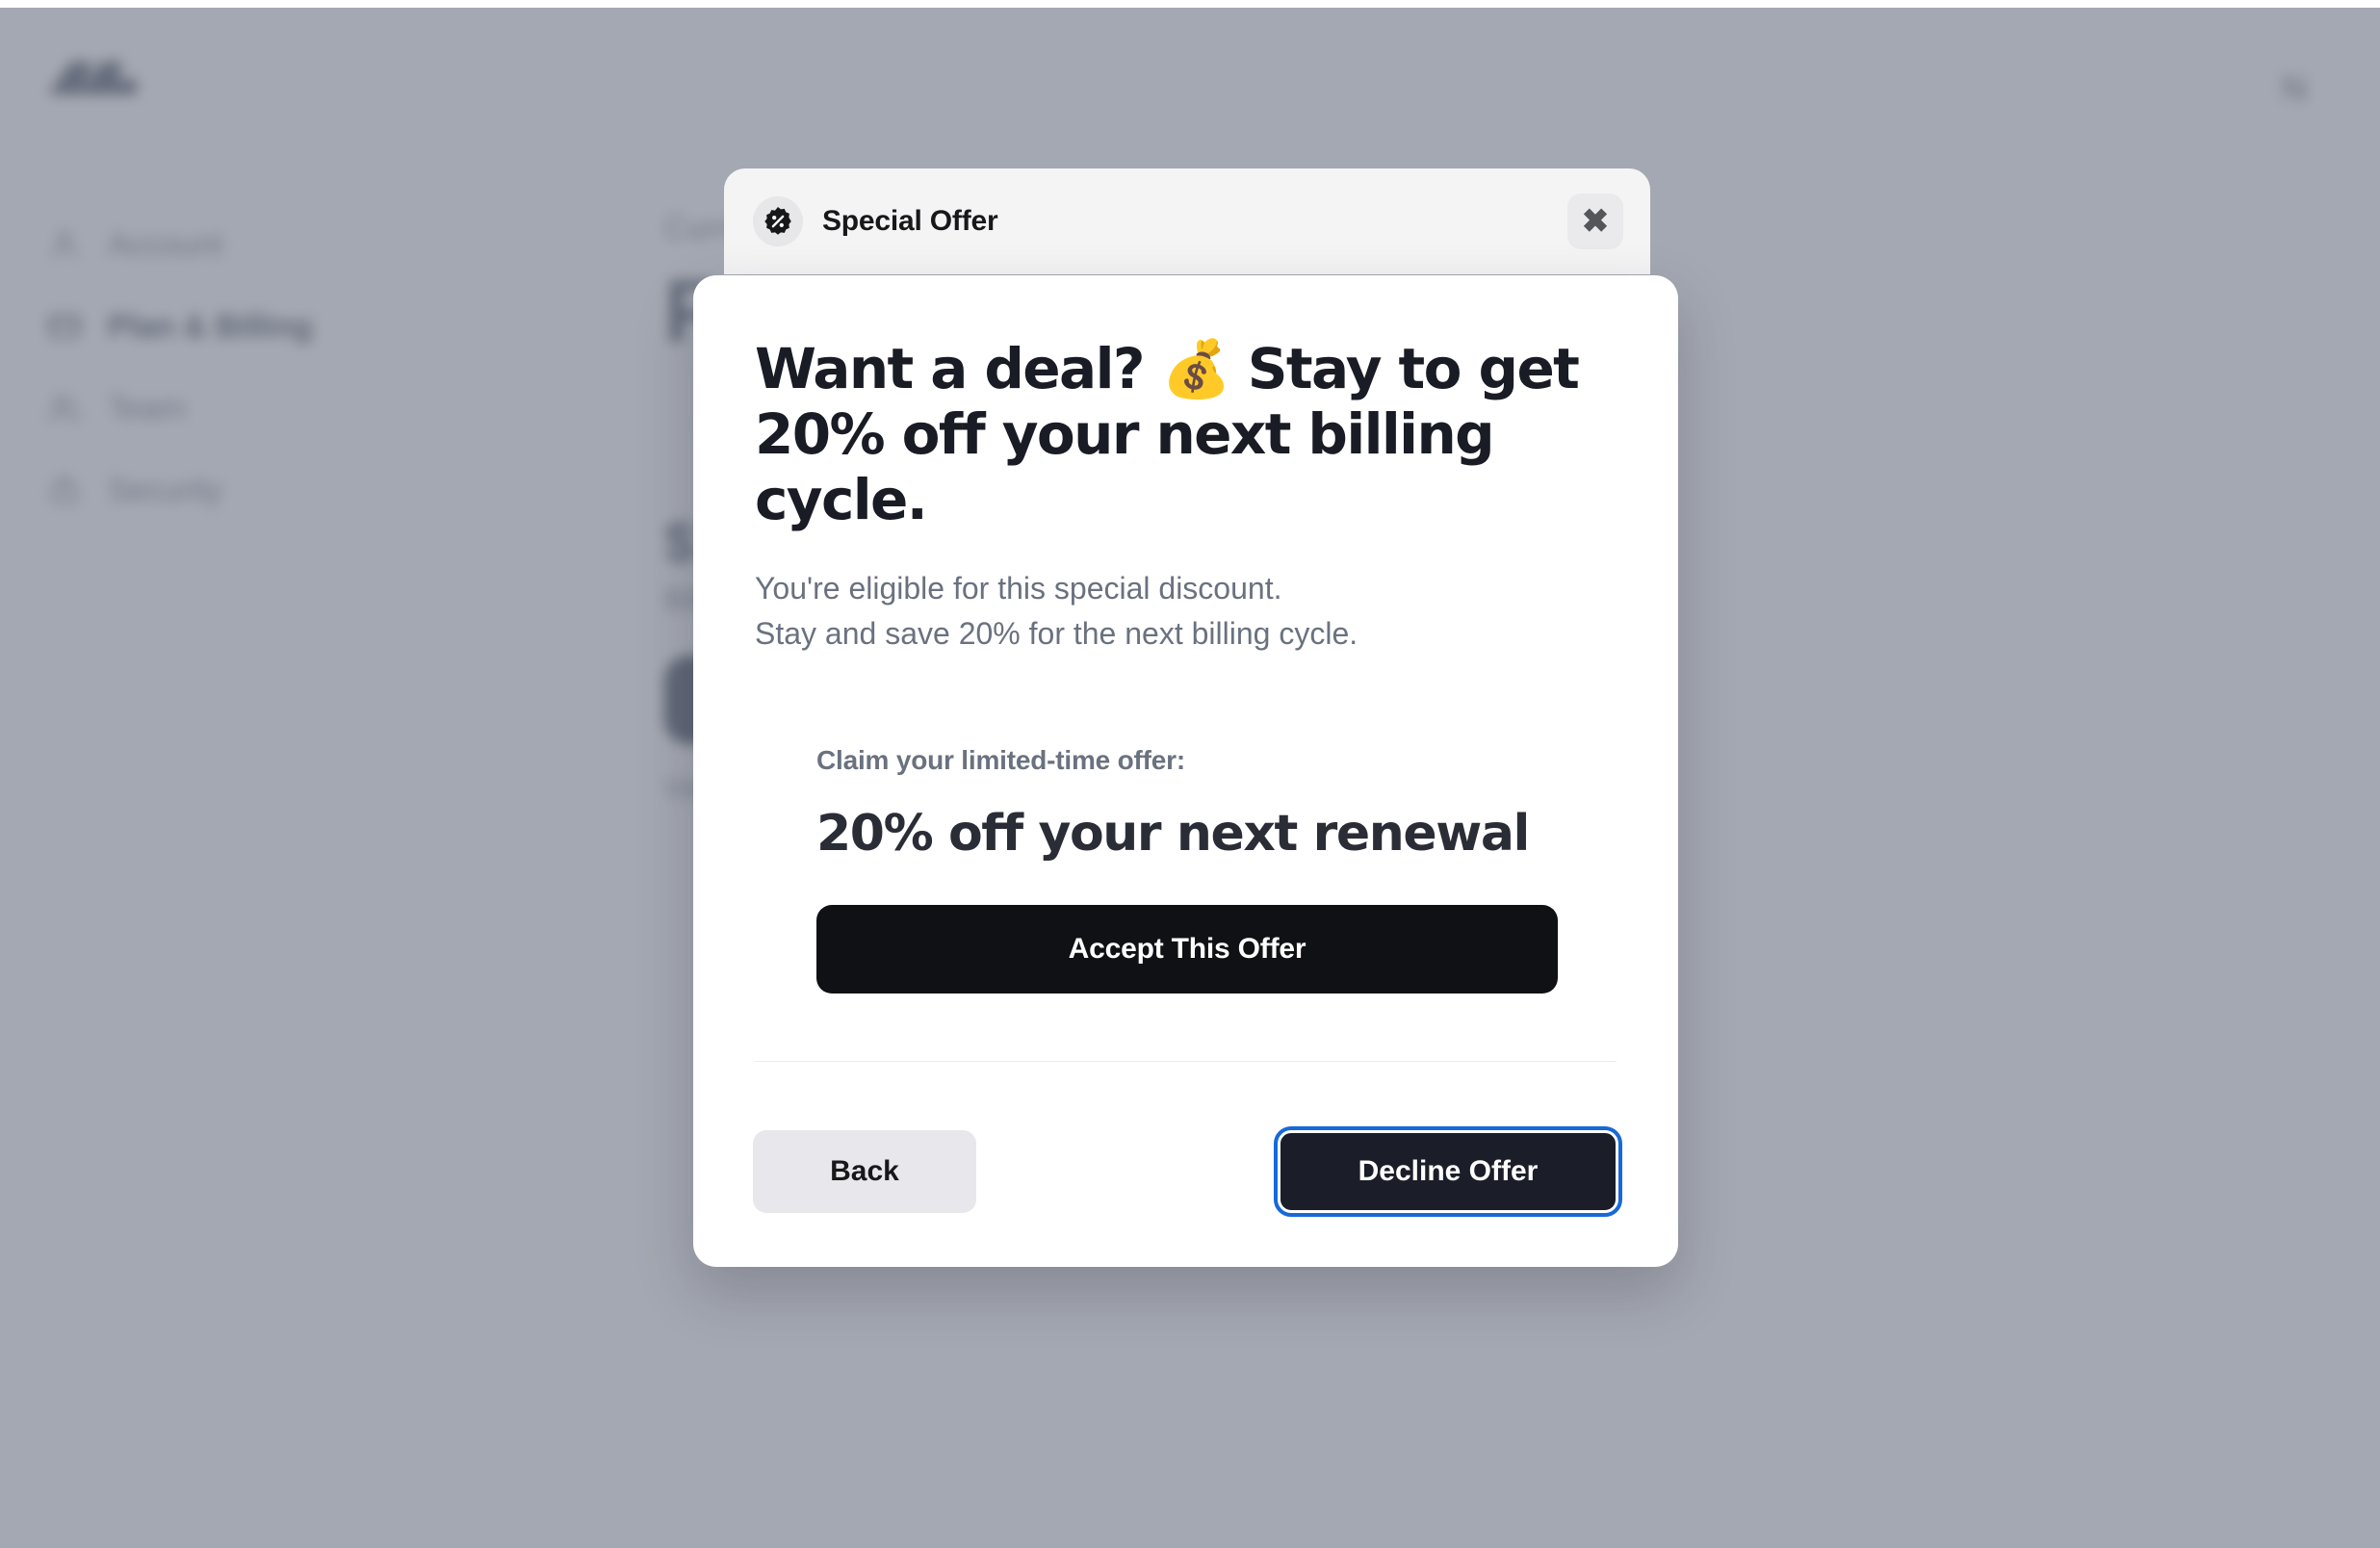  I want to click on offer-label: Claim your limited-time offer:, so click(1001, 759).